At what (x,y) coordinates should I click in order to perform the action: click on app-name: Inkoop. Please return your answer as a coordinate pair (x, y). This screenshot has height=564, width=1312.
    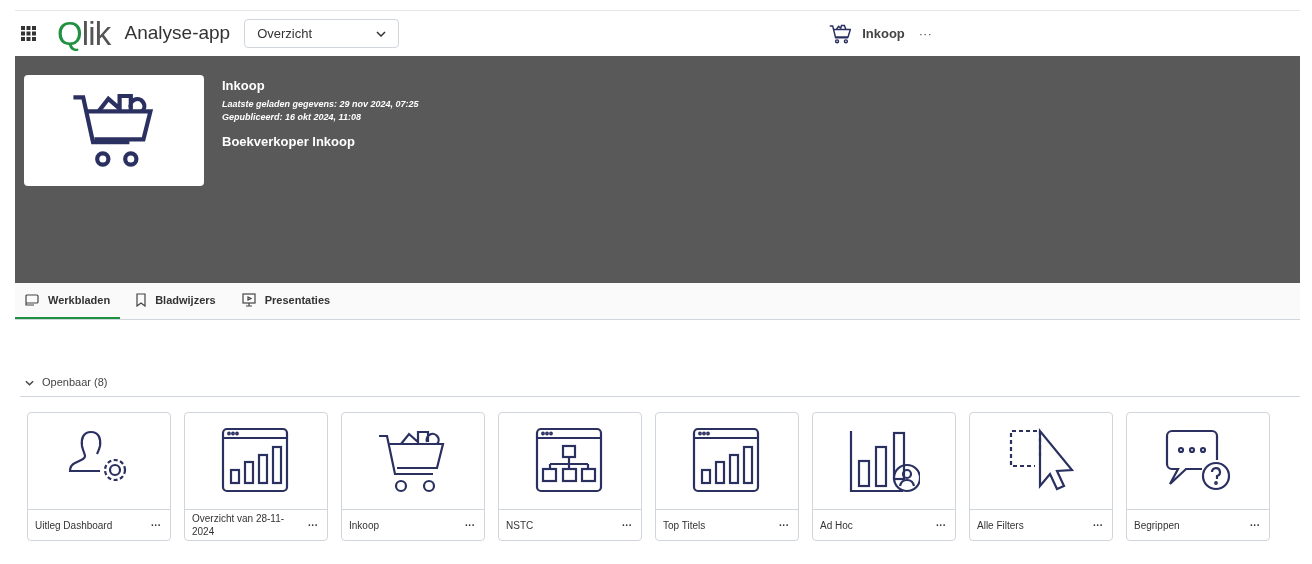
    Looking at the image, I should click on (883, 33).